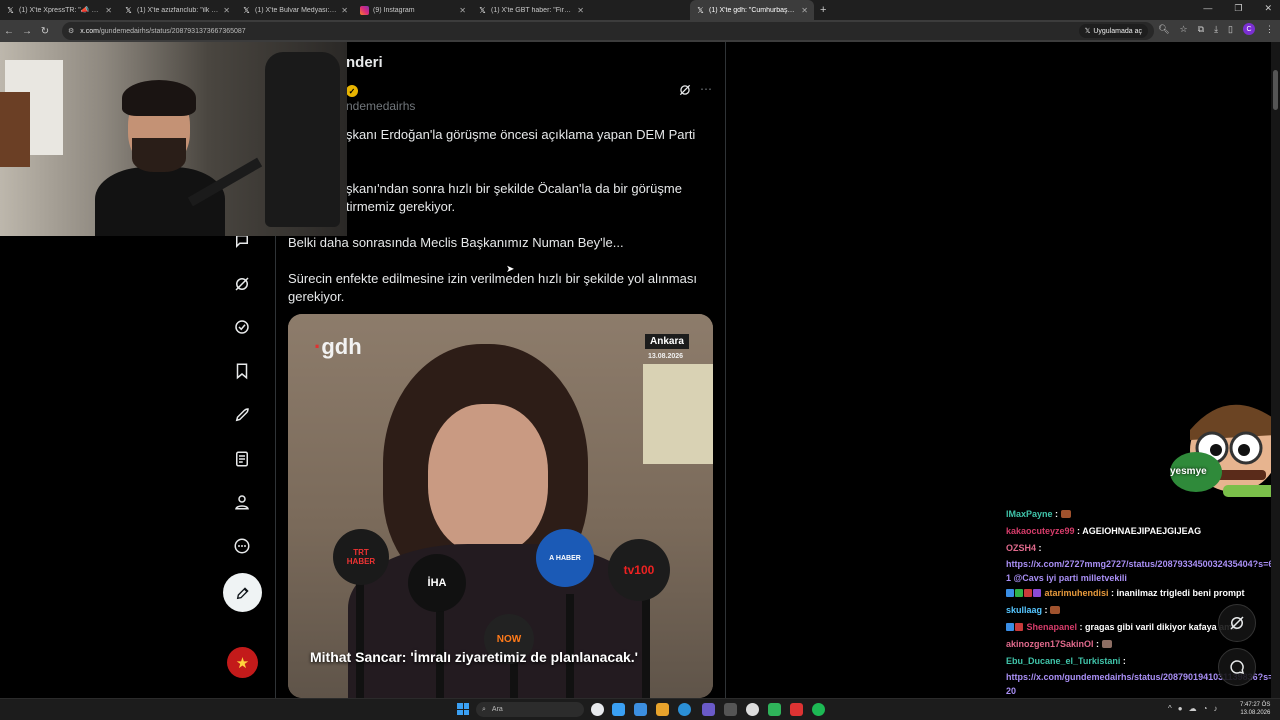  What do you see at coordinates (316, 296) in the screenshot?
I see `tweet-text-line: gerekiyor.` at bounding box center [316, 296].